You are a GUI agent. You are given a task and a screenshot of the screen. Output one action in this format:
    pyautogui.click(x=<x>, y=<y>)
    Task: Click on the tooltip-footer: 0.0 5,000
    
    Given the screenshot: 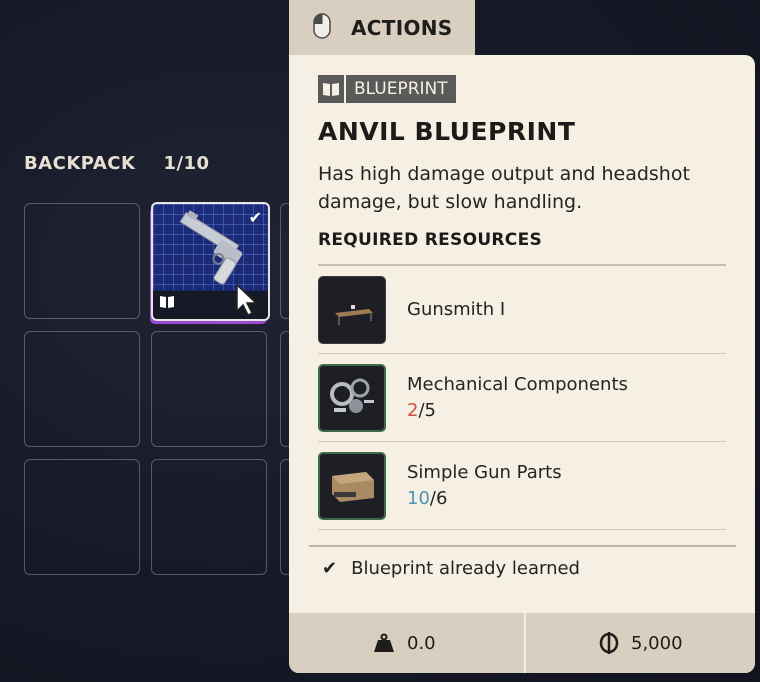 What is the action you would take?
    pyautogui.click(x=522, y=643)
    